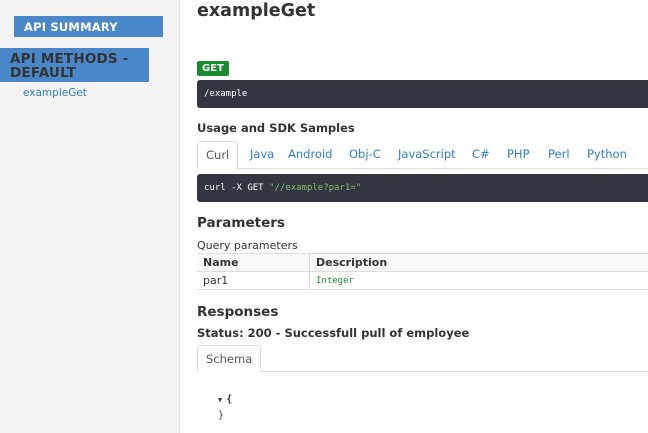  I want to click on schema-viewer: ▼ { }, so click(225, 407).